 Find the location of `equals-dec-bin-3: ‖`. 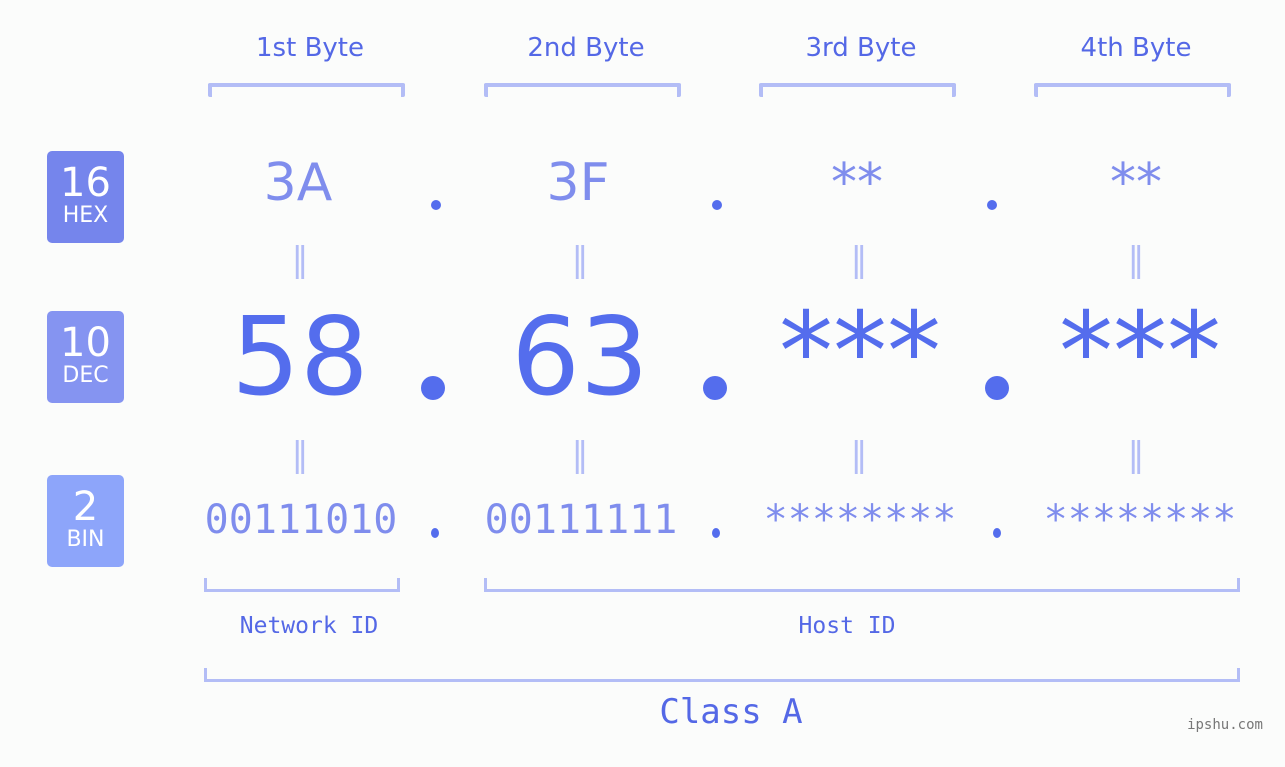

equals-dec-bin-3: ‖ is located at coordinates (859, 455).